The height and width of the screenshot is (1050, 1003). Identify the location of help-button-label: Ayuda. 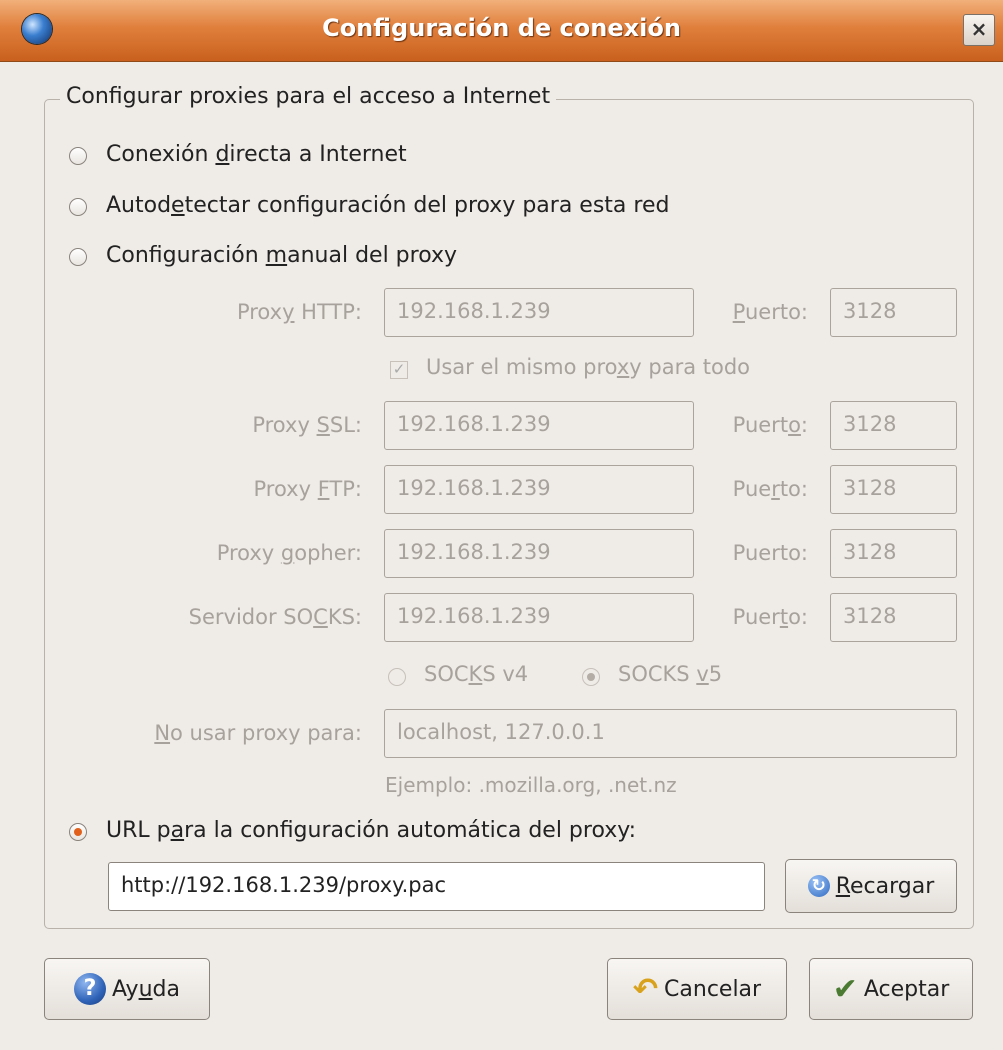
(146, 989).